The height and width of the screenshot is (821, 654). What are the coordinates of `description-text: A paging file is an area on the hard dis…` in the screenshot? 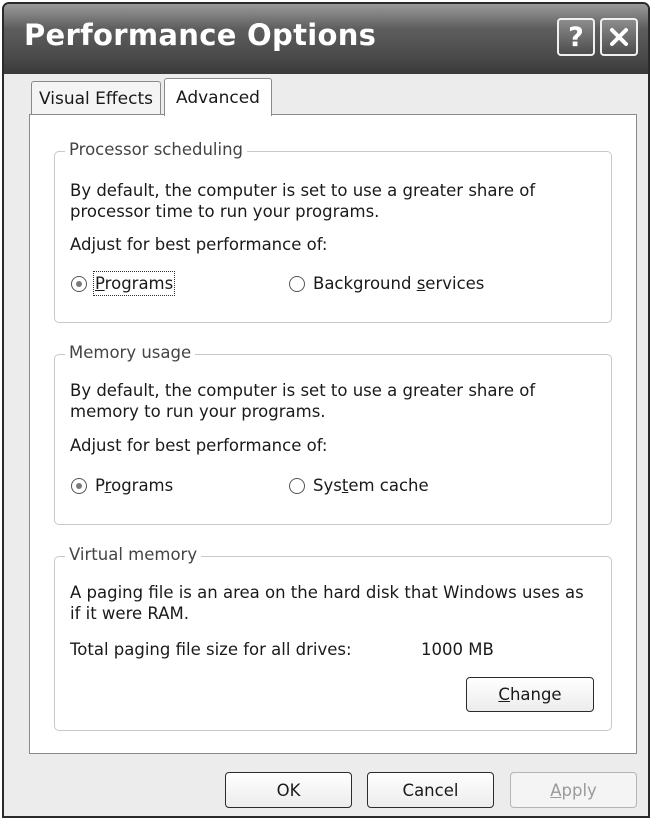 It's located at (327, 592).